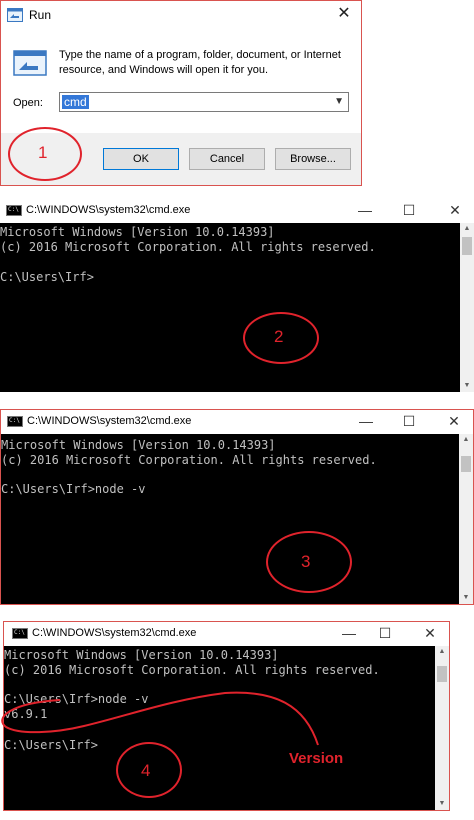 This screenshot has height=820, width=474. I want to click on run-titlebar: Run ✕, so click(181, 16).